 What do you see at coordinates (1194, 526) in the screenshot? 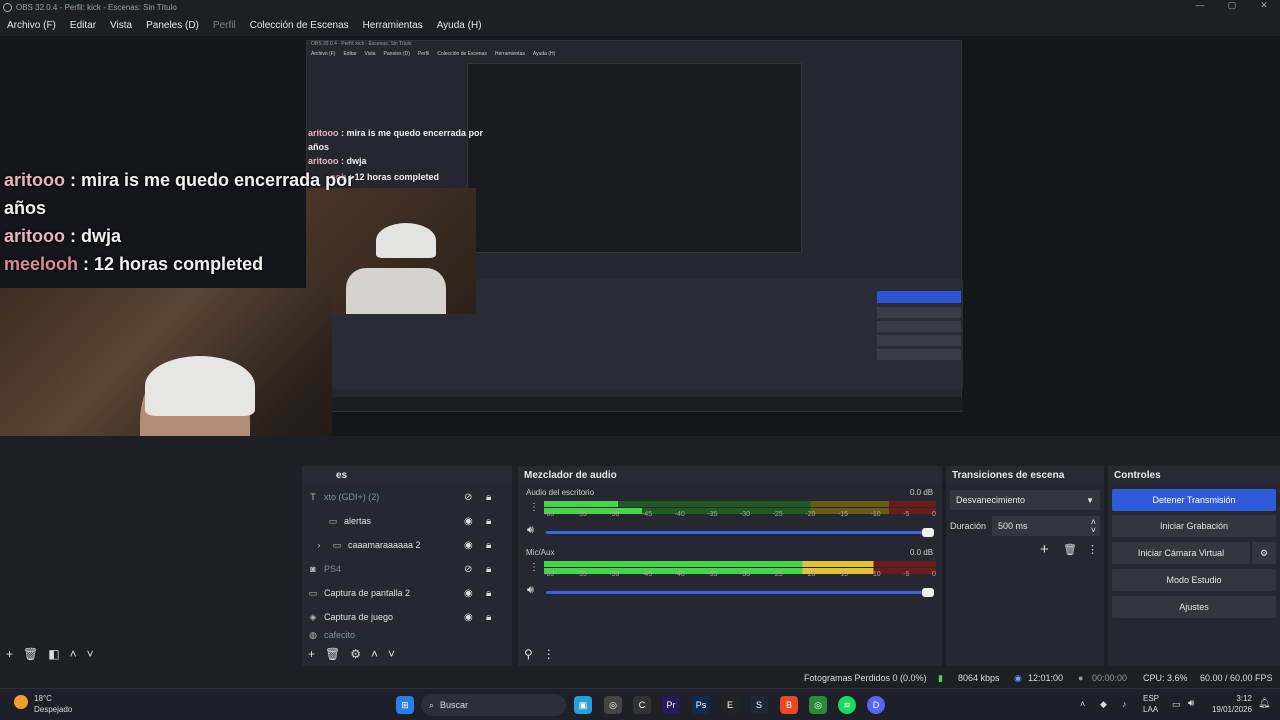
I see `start-recording-button: Iniciar Grabación` at bounding box center [1194, 526].